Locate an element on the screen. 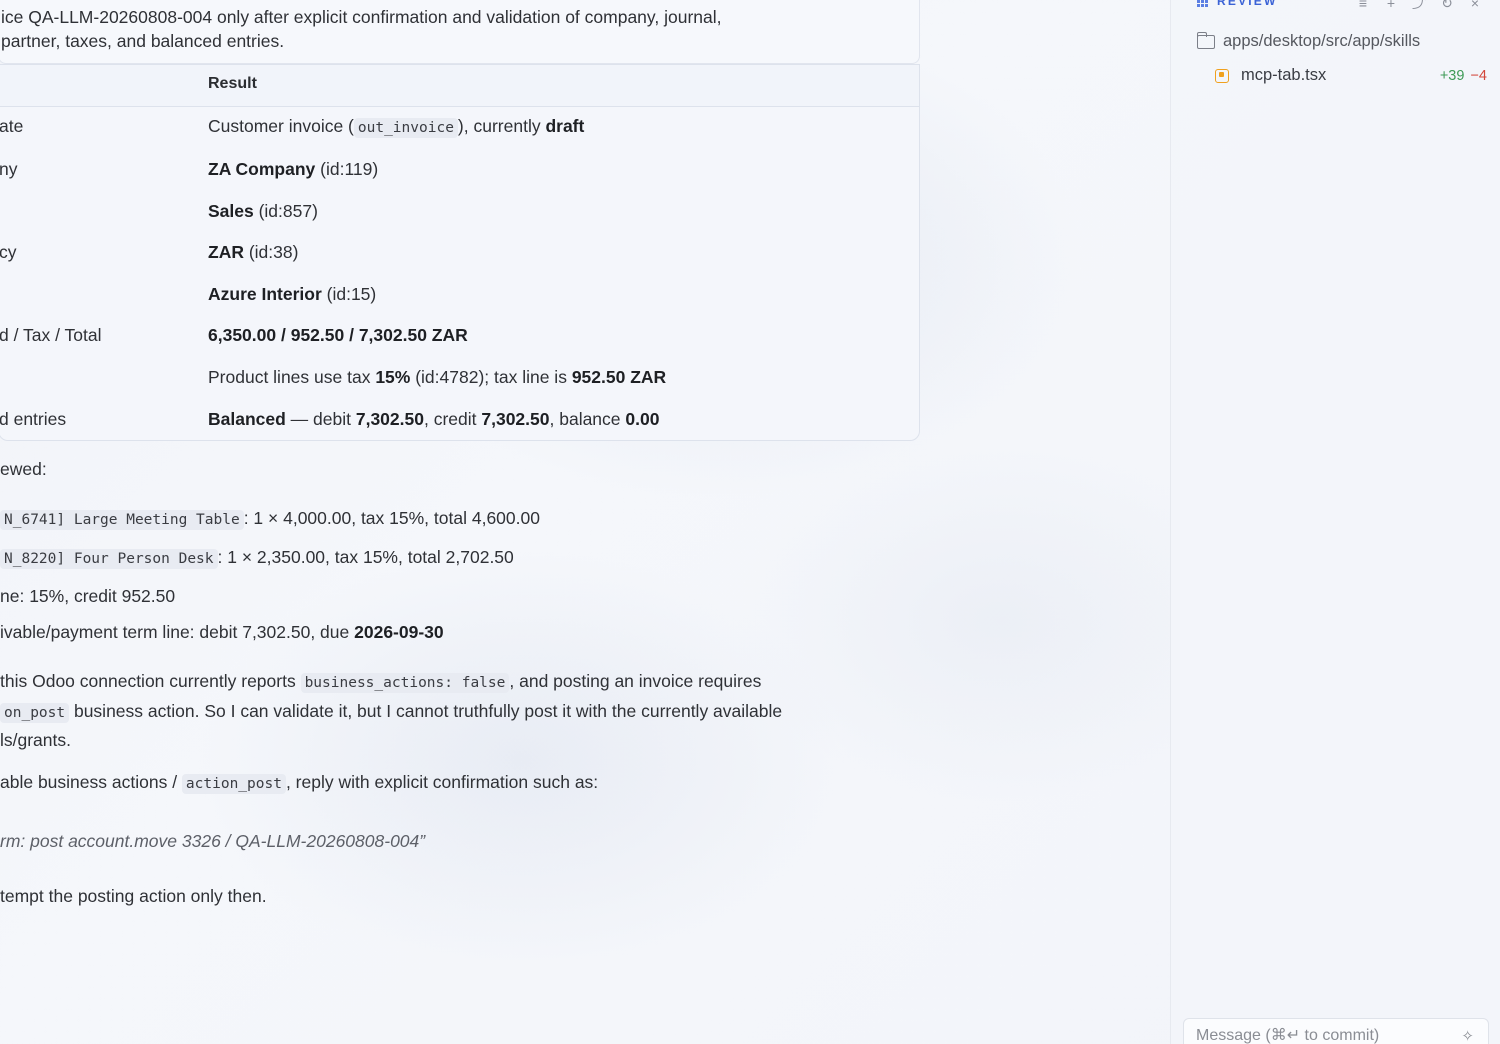  bold-text: Azure Interior is located at coordinates (265, 294).